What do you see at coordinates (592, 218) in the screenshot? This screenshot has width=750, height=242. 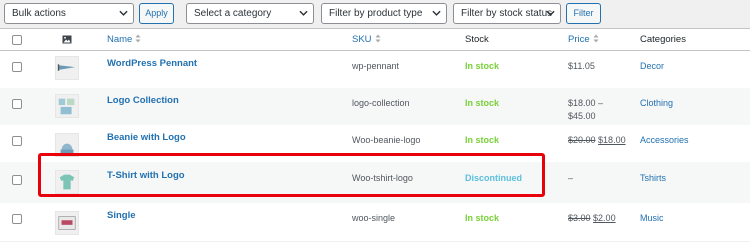 I see `product-price: $3.00 $2.00` at bounding box center [592, 218].